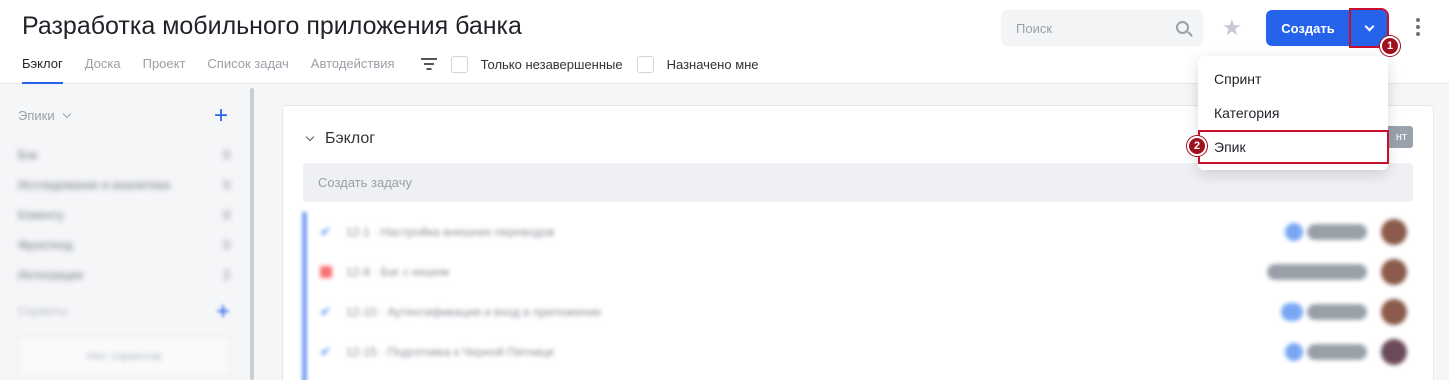  Describe the element at coordinates (859, 232) in the screenshot. I see `table-row: ✔ 12-1 · Настройка внешних переводов` at that location.